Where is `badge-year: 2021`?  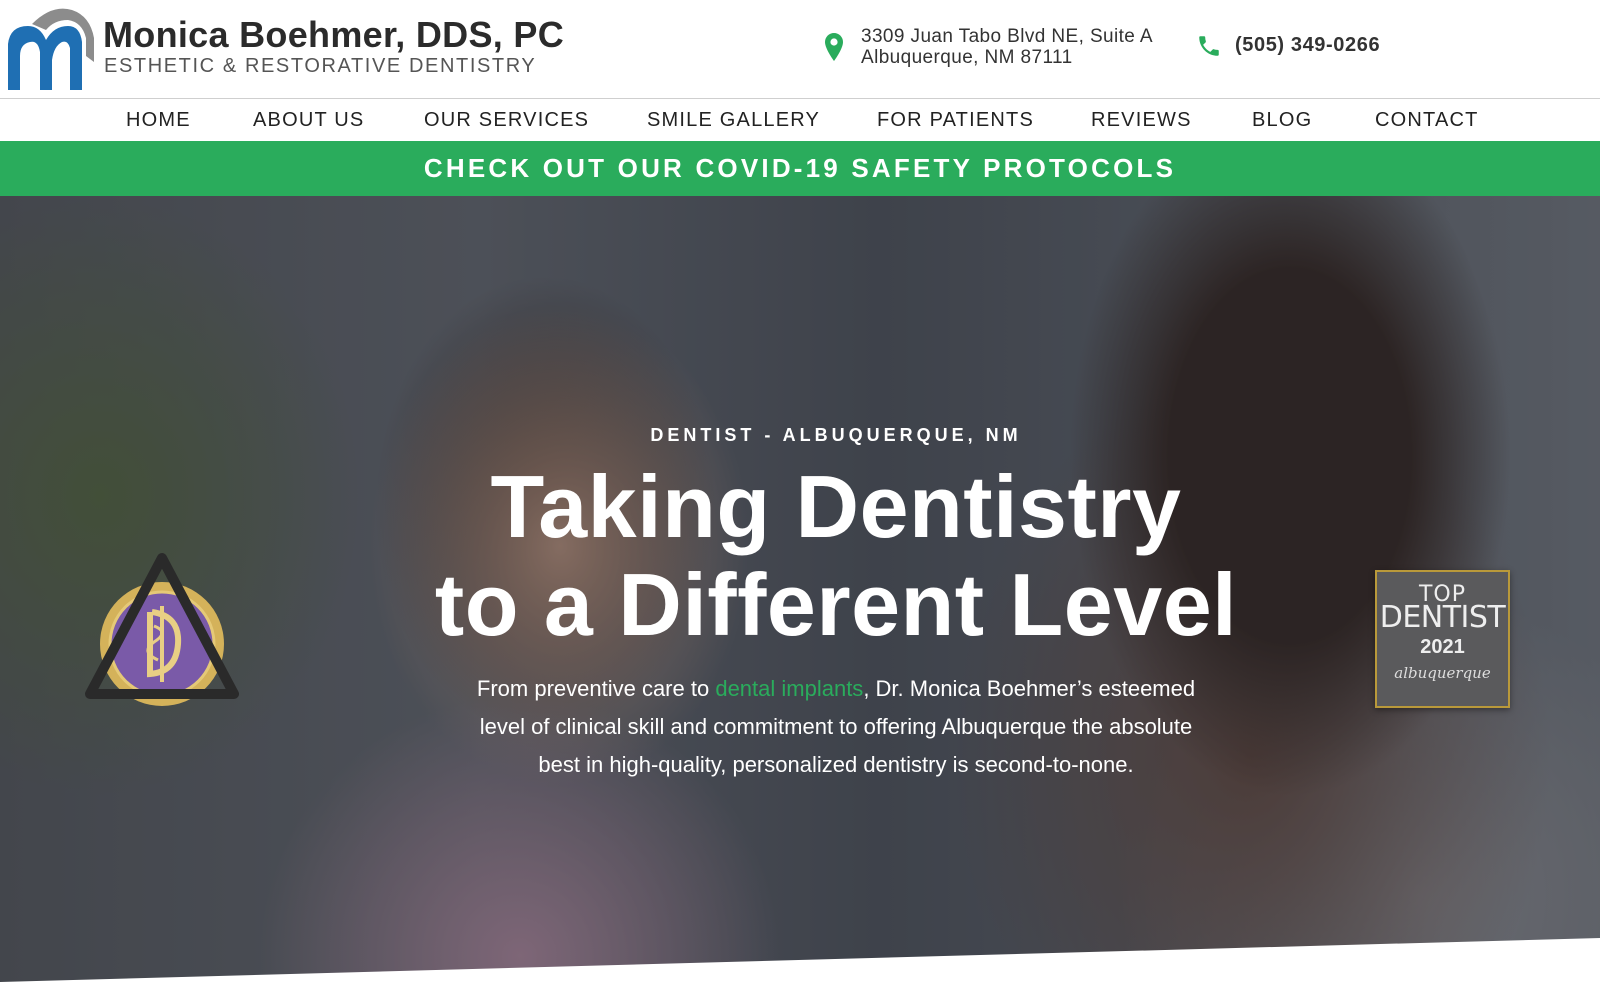
badge-year: 2021 is located at coordinates (1442, 647).